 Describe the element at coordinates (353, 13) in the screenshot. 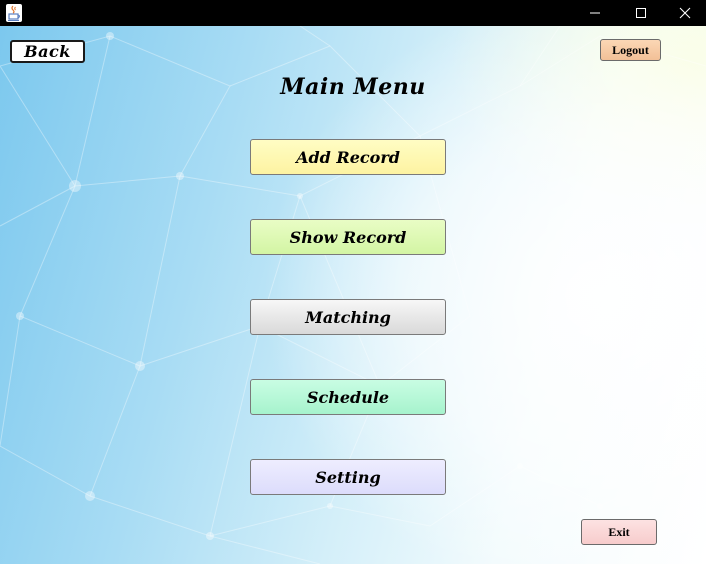

I see `title-bar` at that location.